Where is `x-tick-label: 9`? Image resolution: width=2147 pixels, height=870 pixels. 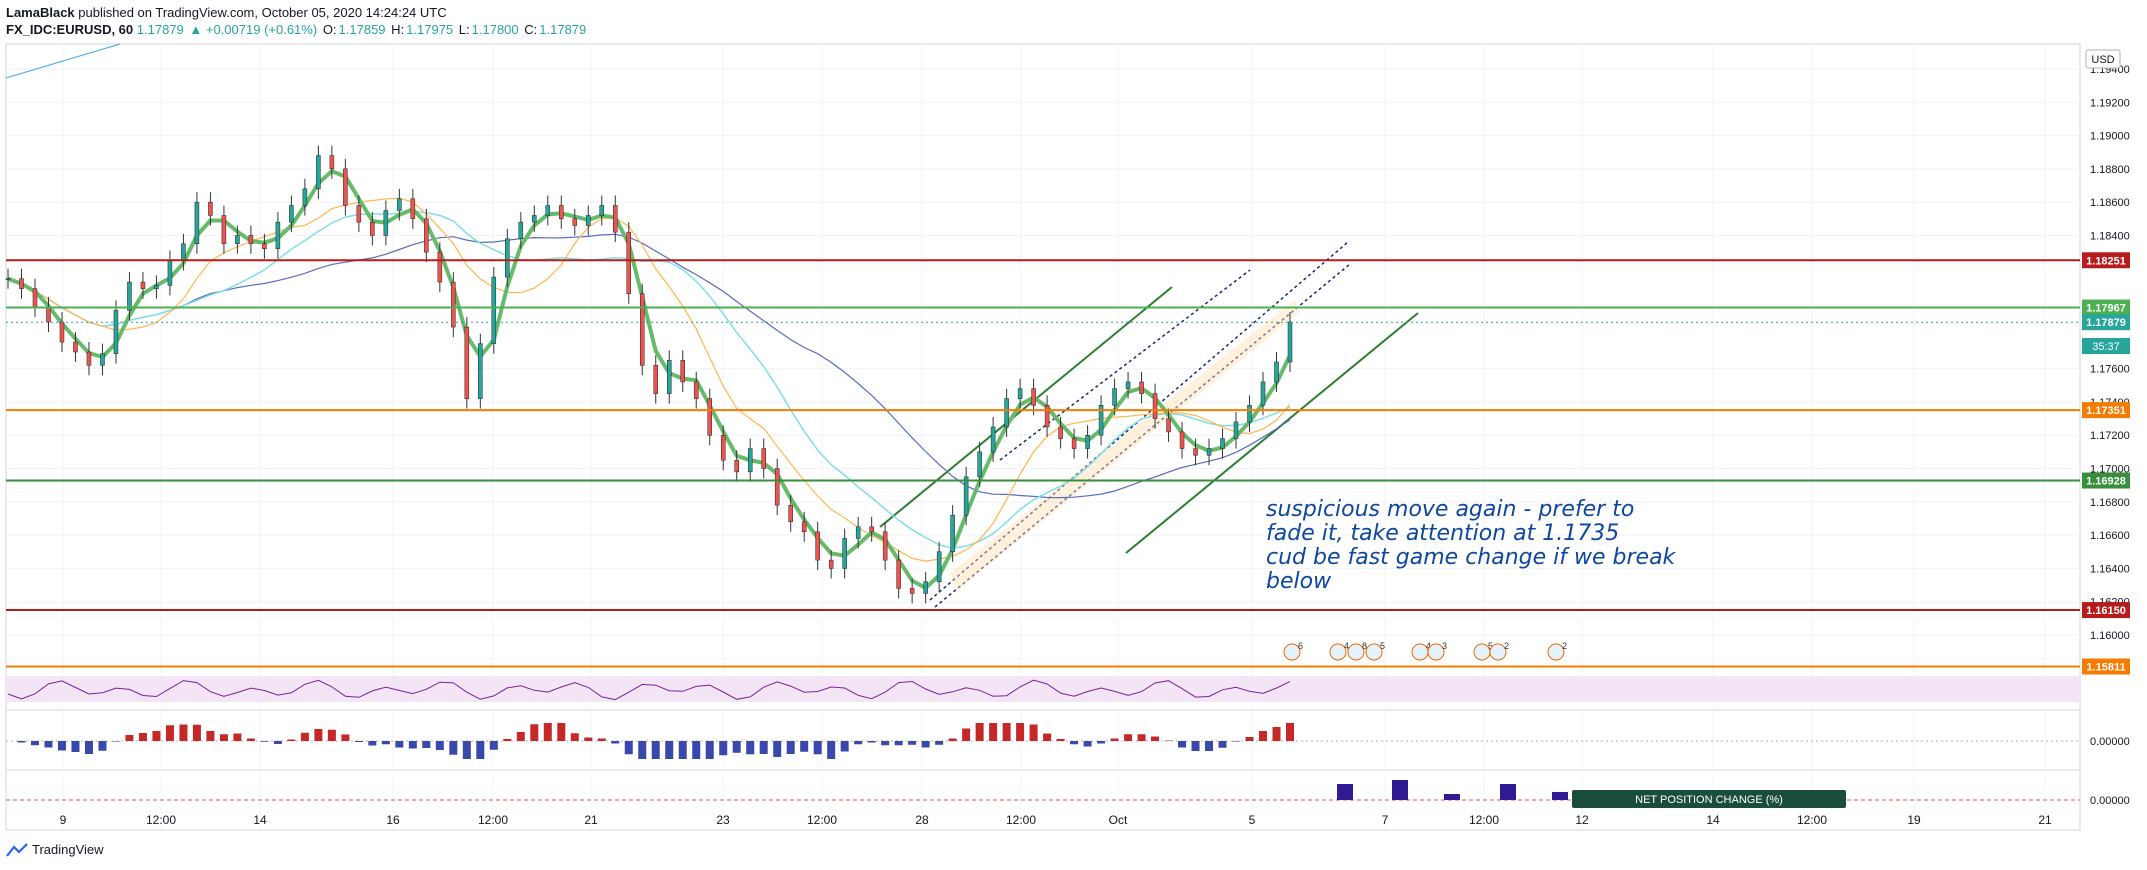
x-tick-label: 9 is located at coordinates (63, 820).